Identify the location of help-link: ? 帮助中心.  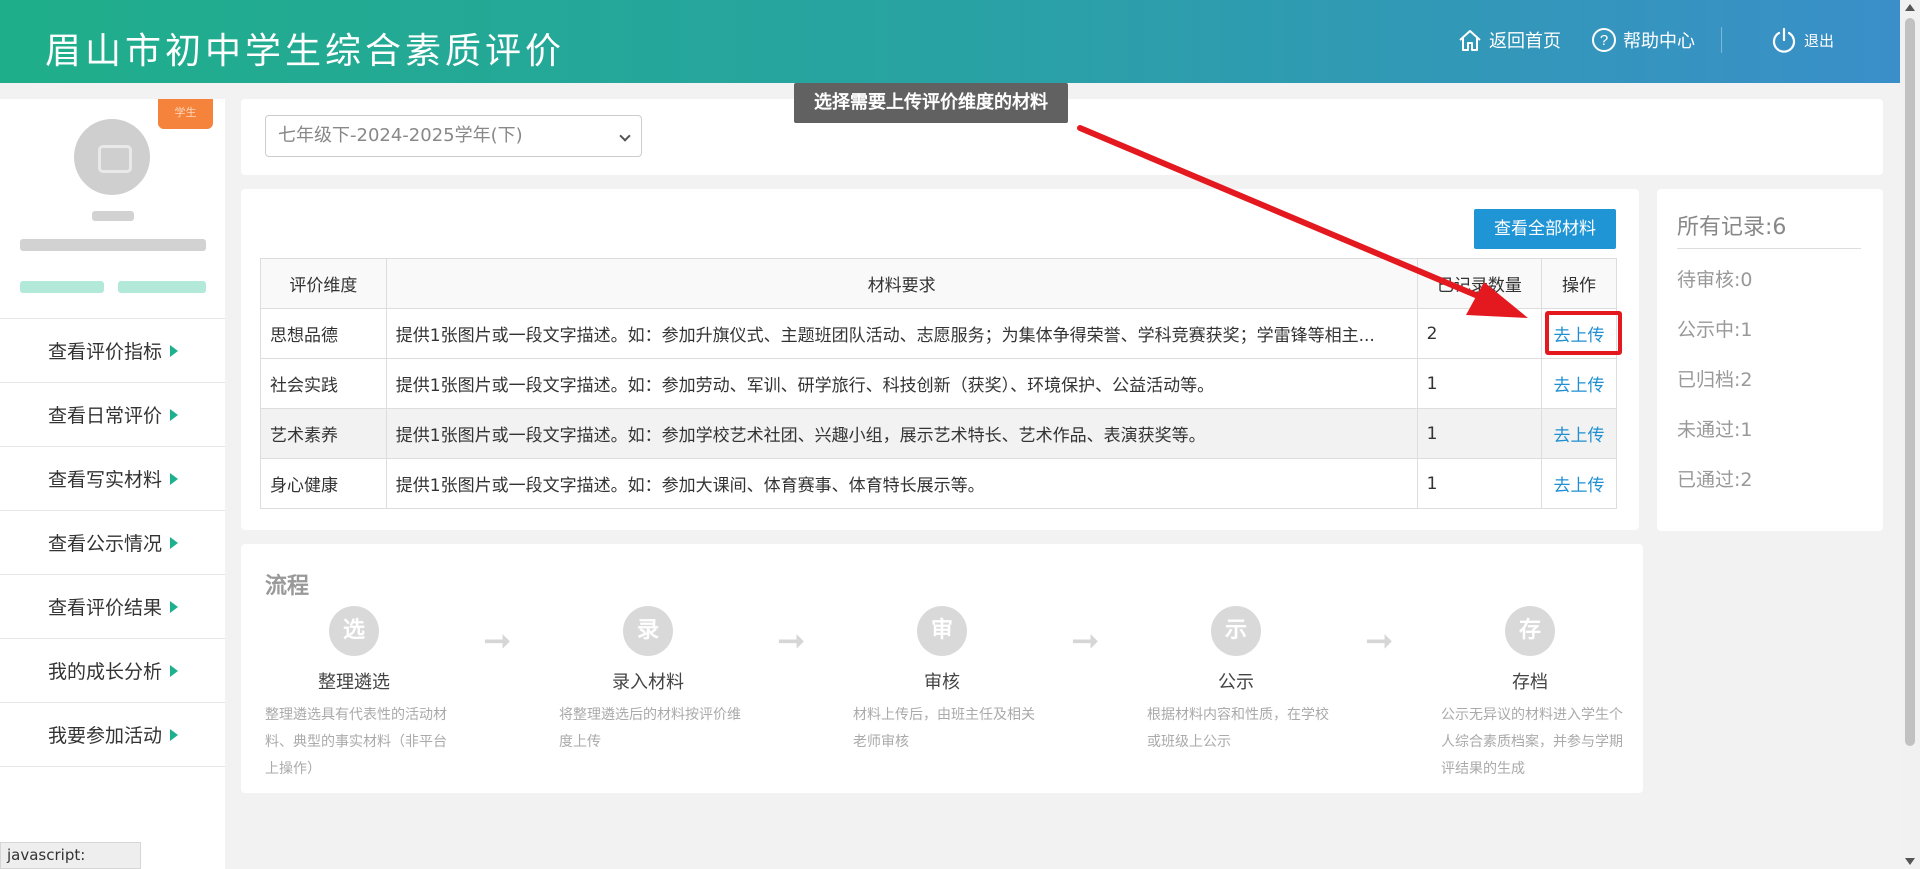
(1643, 40).